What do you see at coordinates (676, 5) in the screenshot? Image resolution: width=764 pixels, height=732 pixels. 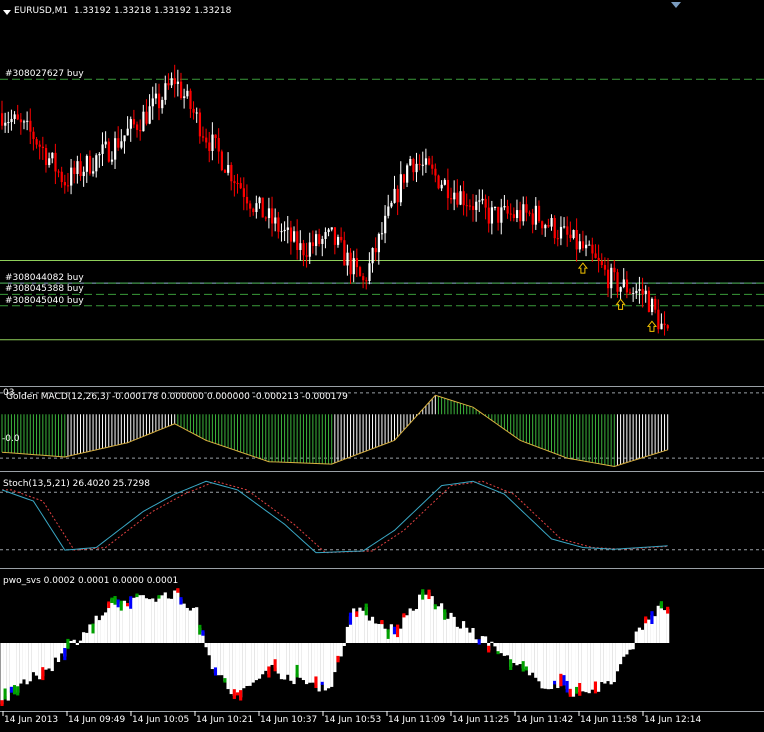 I see `scroll-position-marker-icon` at bounding box center [676, 5].